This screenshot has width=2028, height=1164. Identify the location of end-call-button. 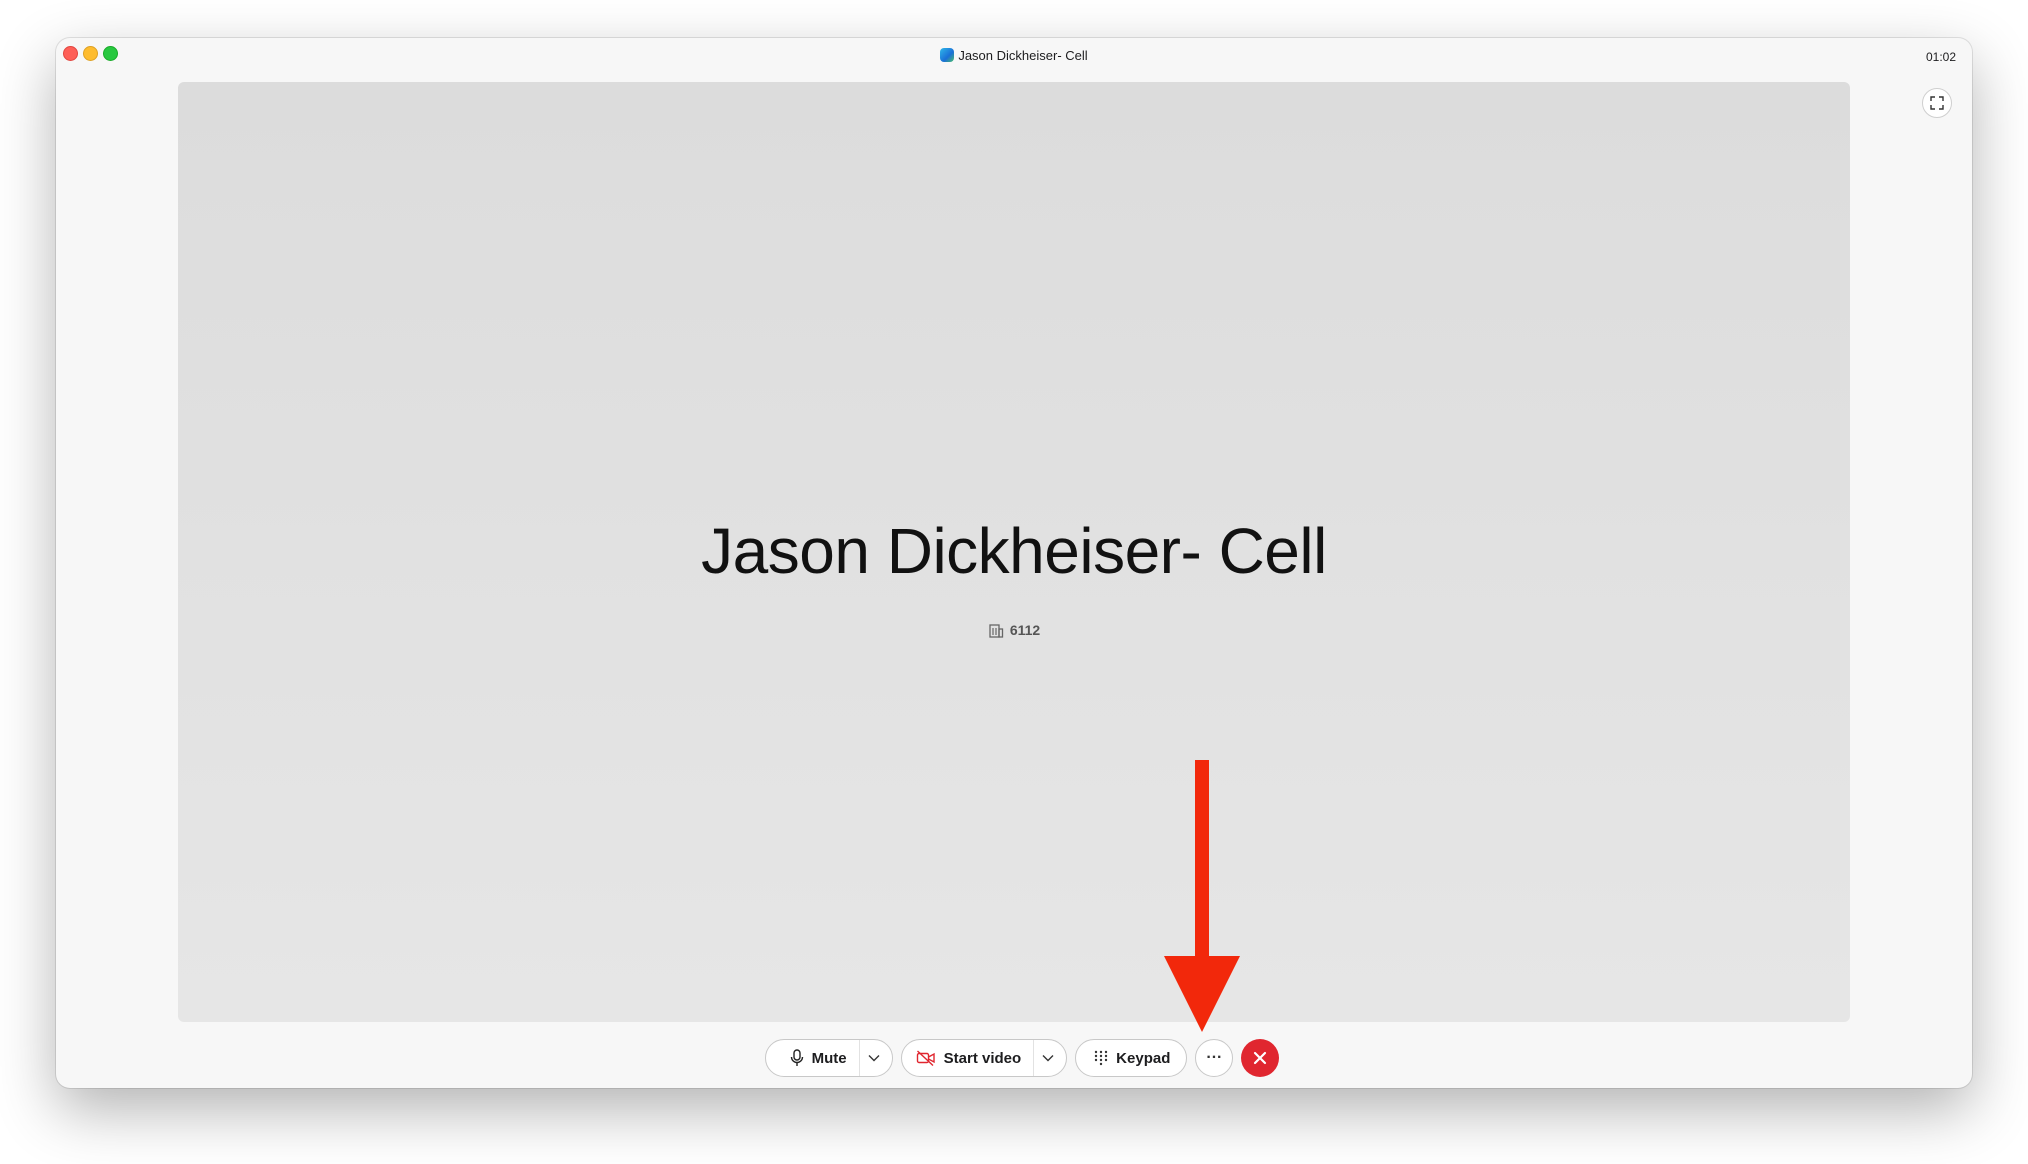
(1260, 1058).